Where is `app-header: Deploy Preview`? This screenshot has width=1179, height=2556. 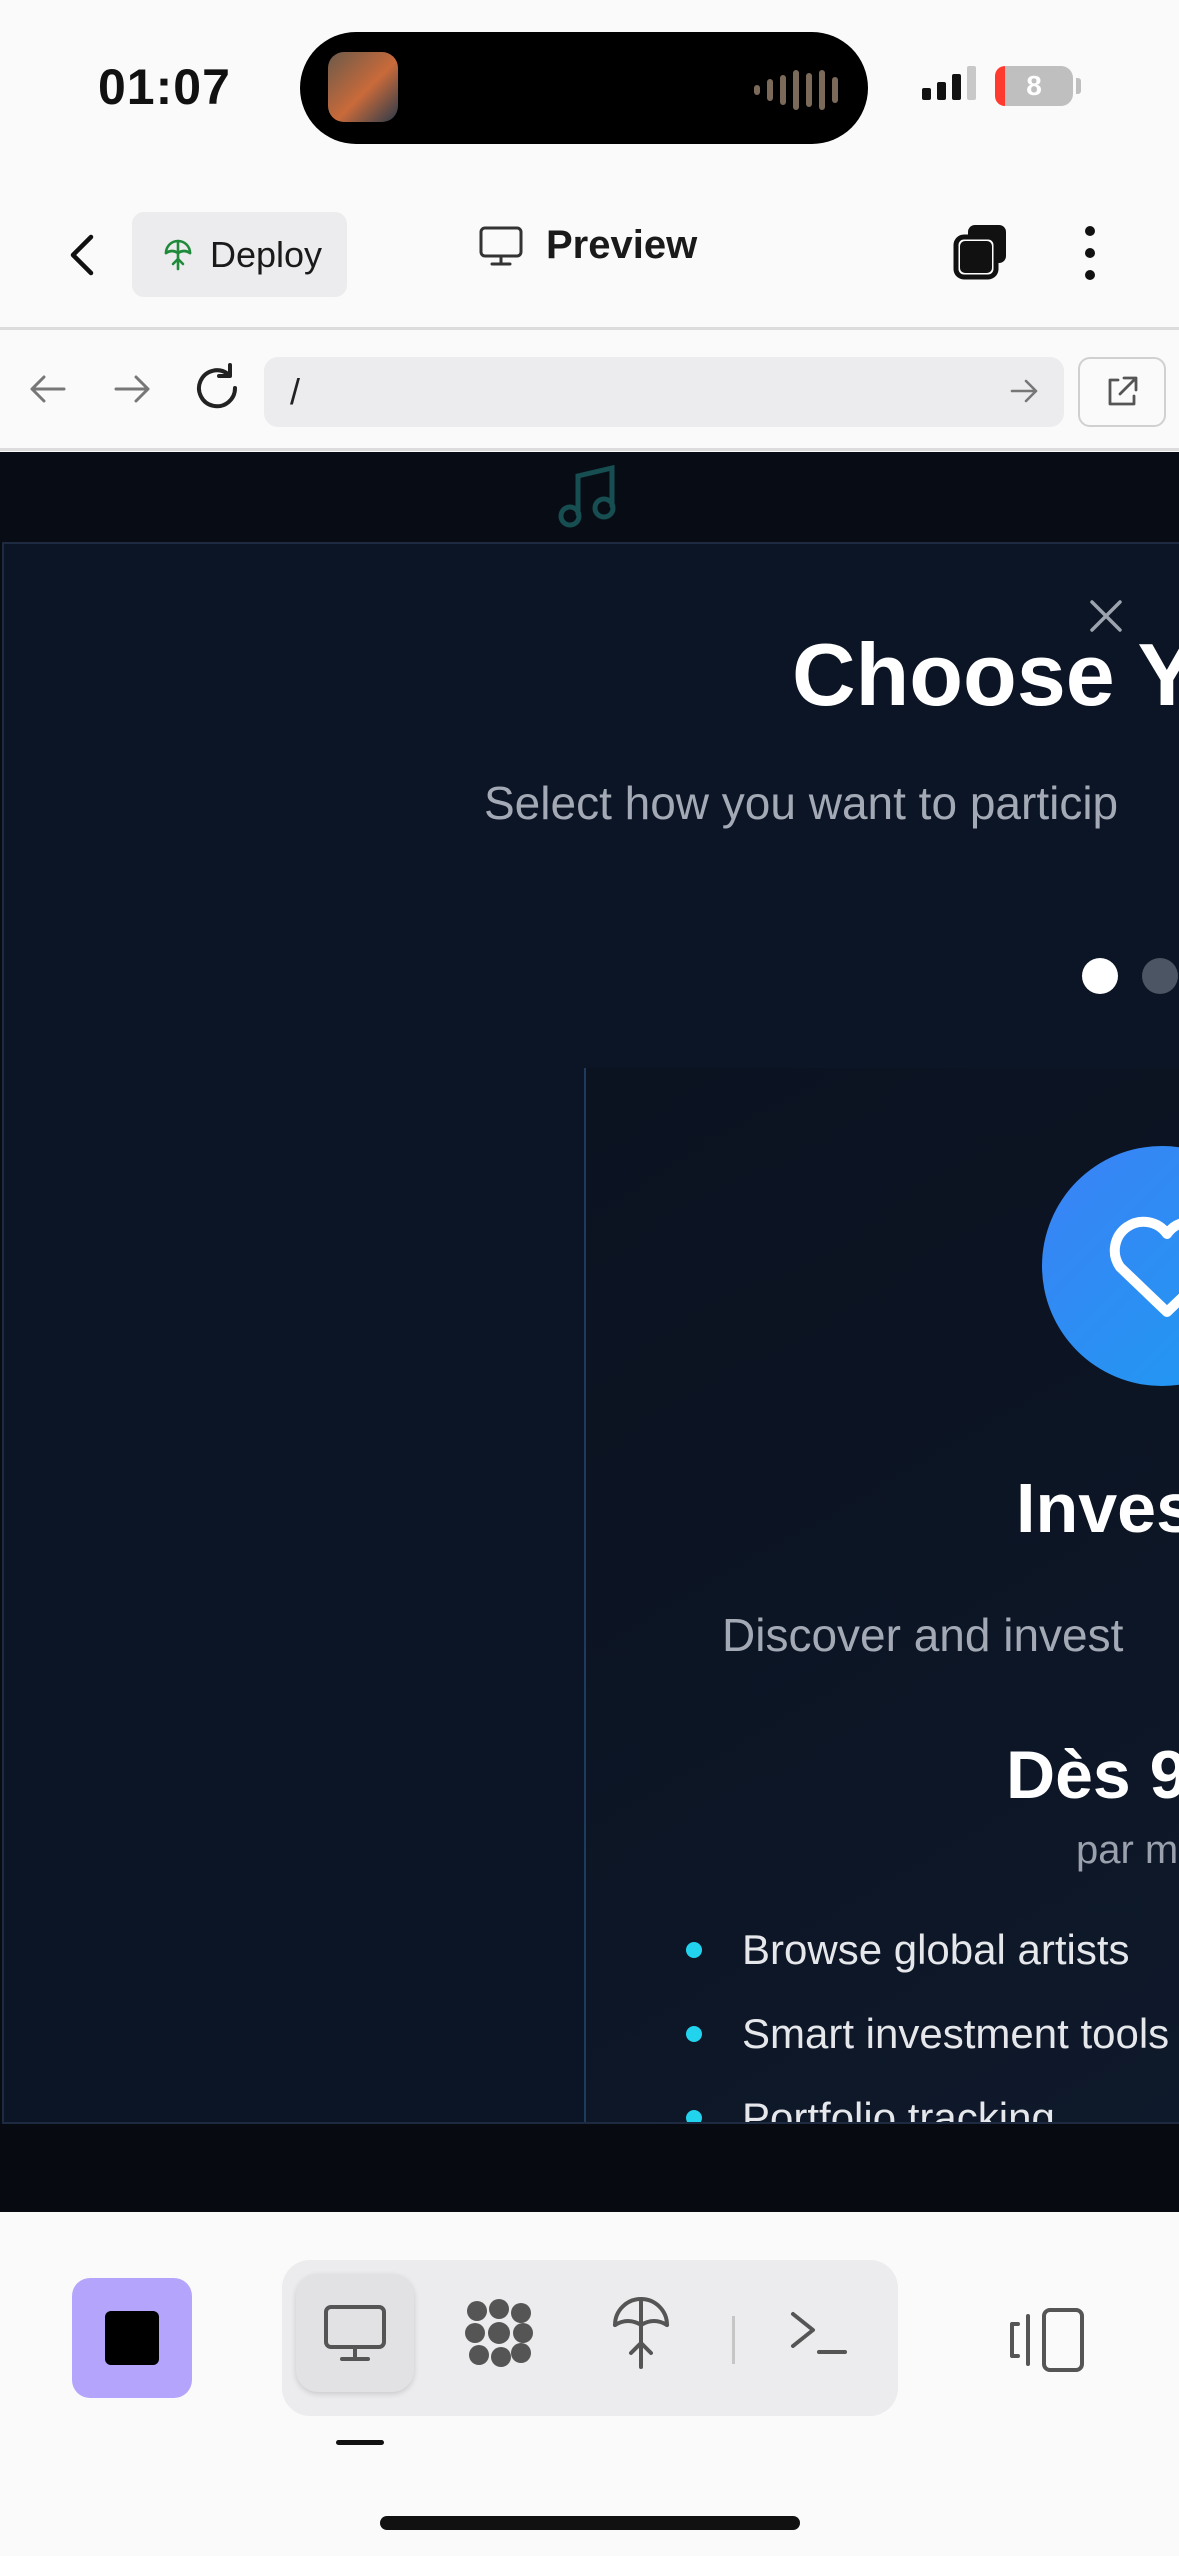 app-header: Deploy Preview is located at coordinates (589, 252).